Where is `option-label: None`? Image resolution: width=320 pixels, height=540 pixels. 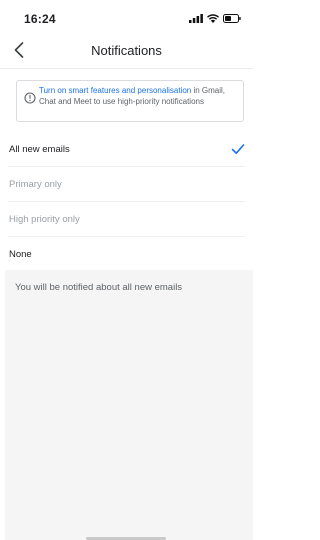 option-label: None is located at coordinates (20, 254).